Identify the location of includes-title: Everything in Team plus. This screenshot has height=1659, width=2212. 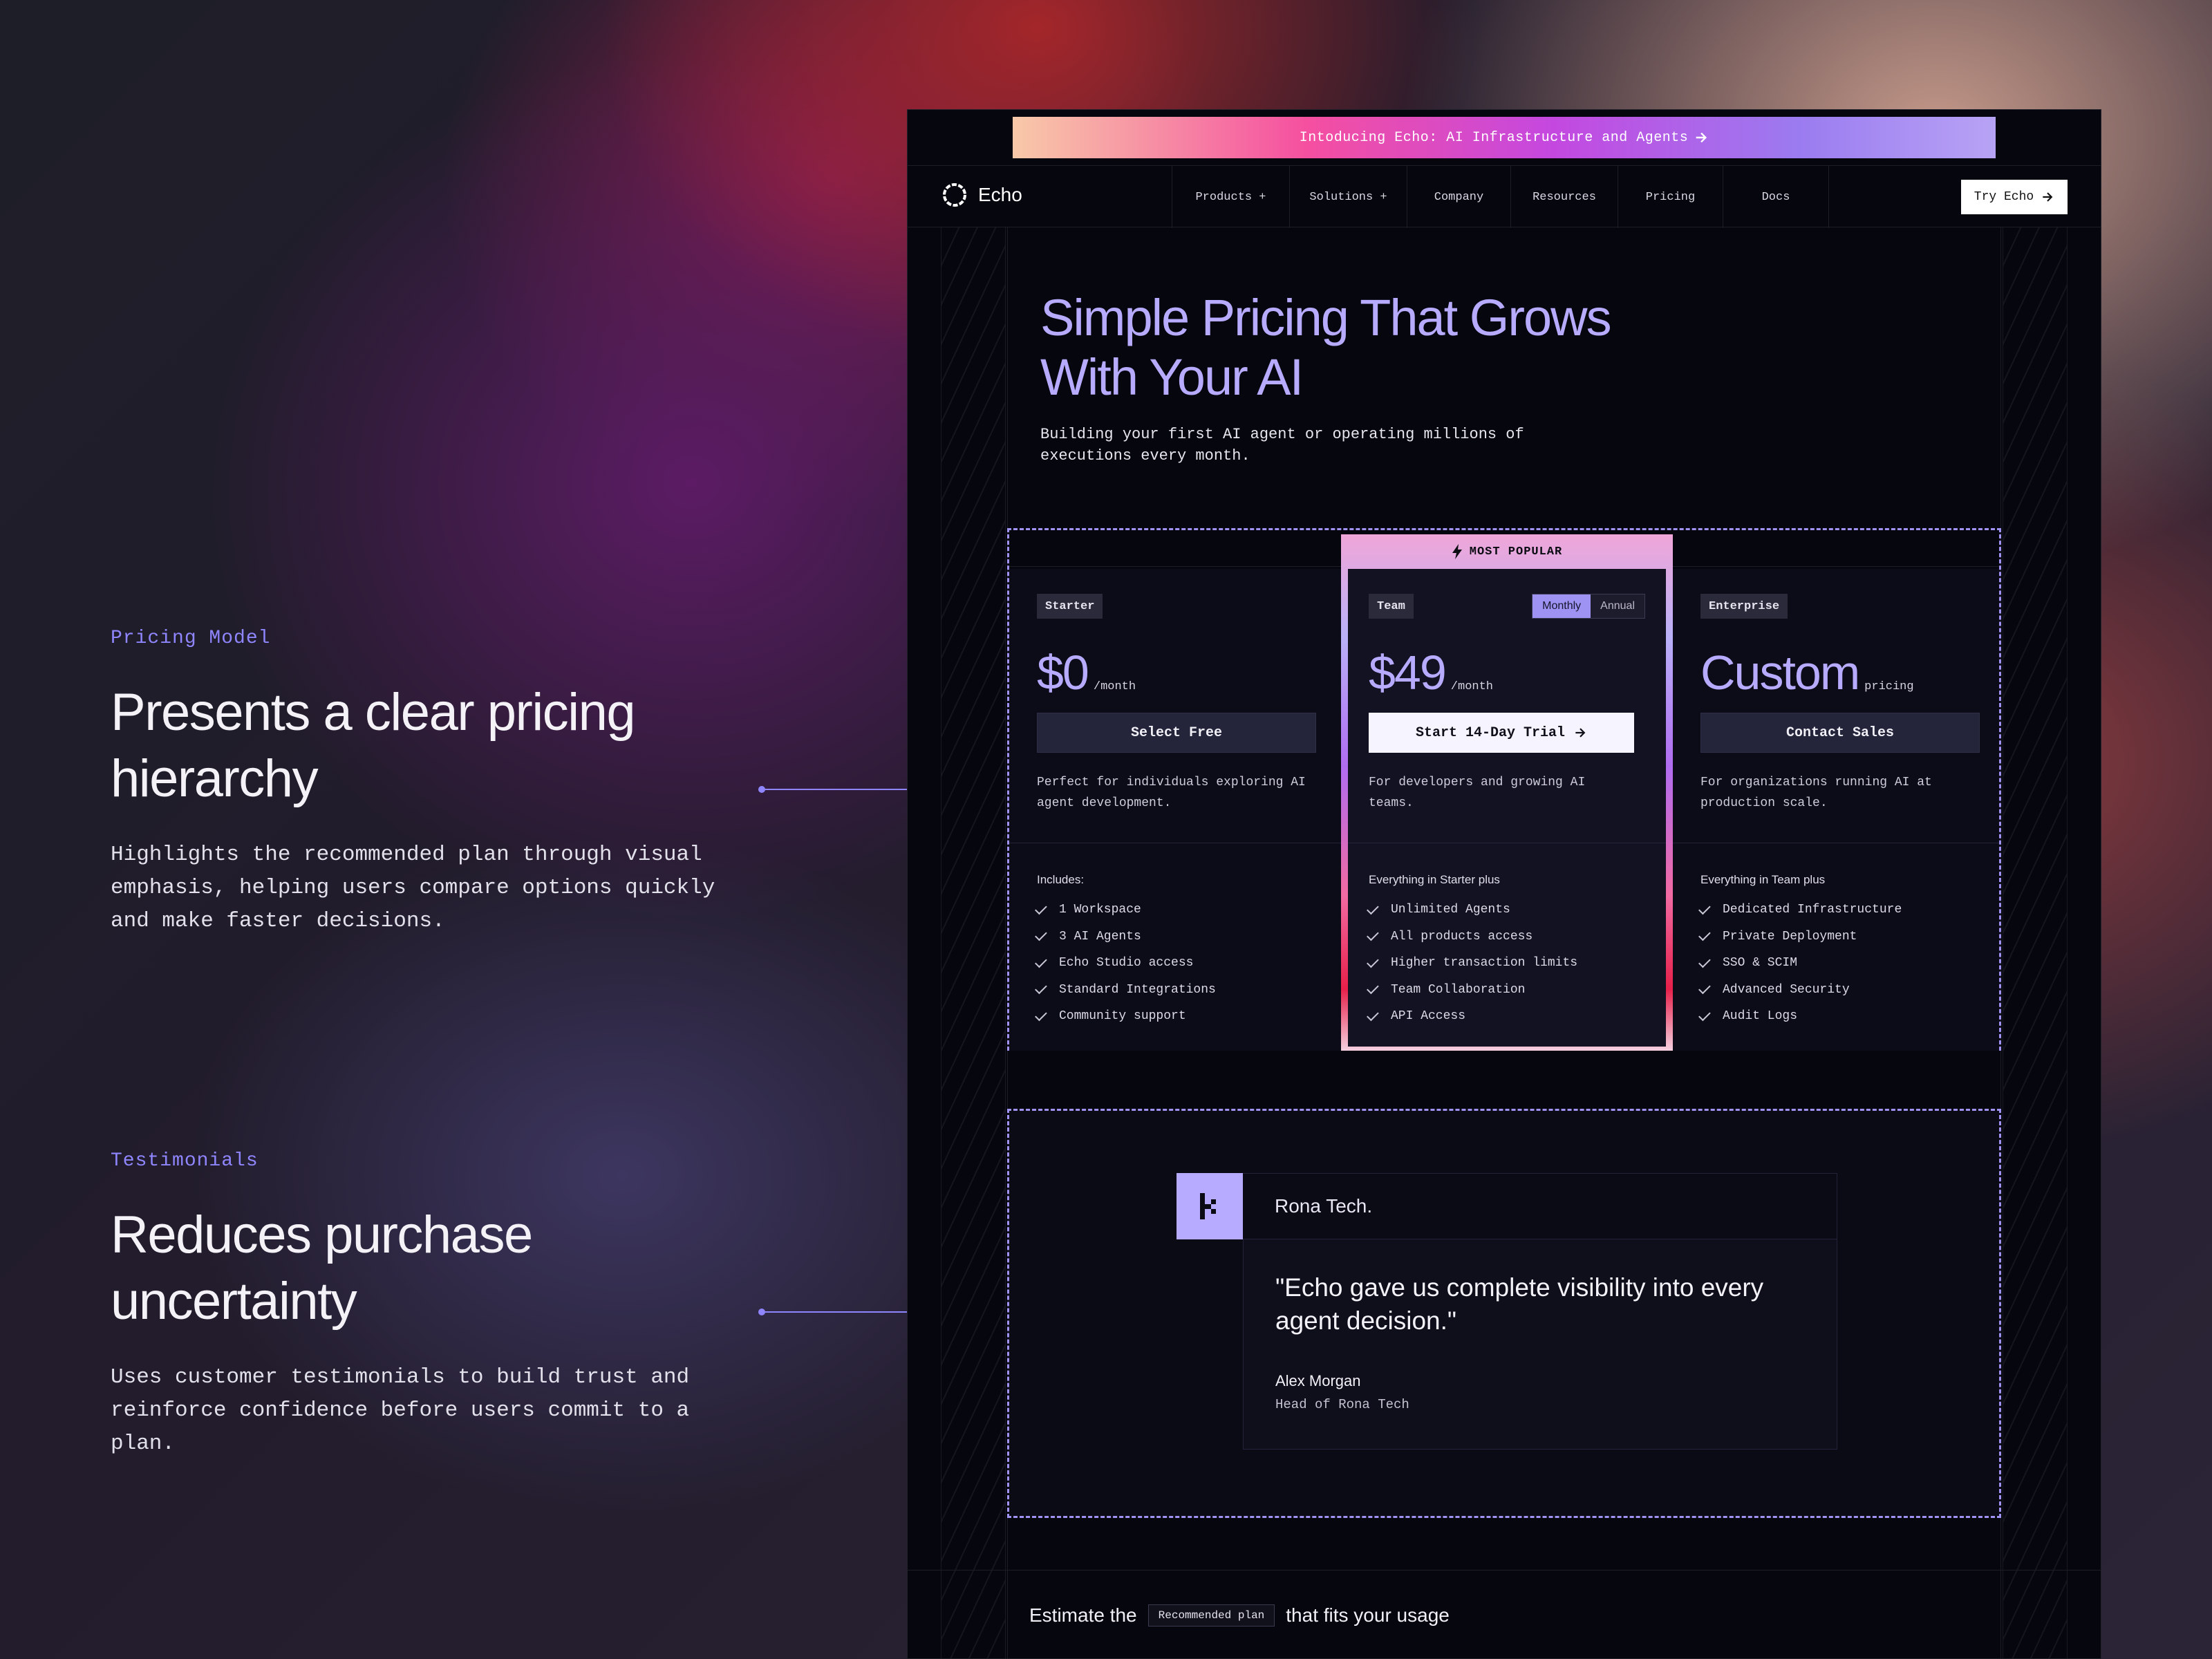
(1763, 880).